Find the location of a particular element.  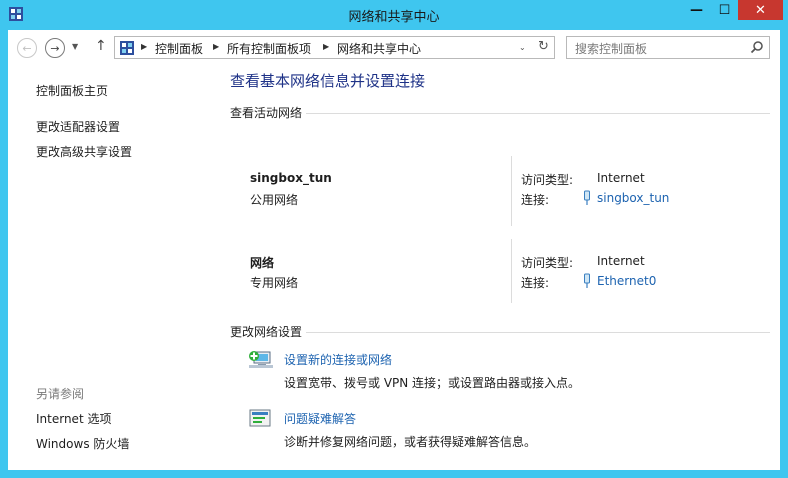

title-bar: 网络和共享中心 — ☐ ✕ is located at coordinates (394, 14).